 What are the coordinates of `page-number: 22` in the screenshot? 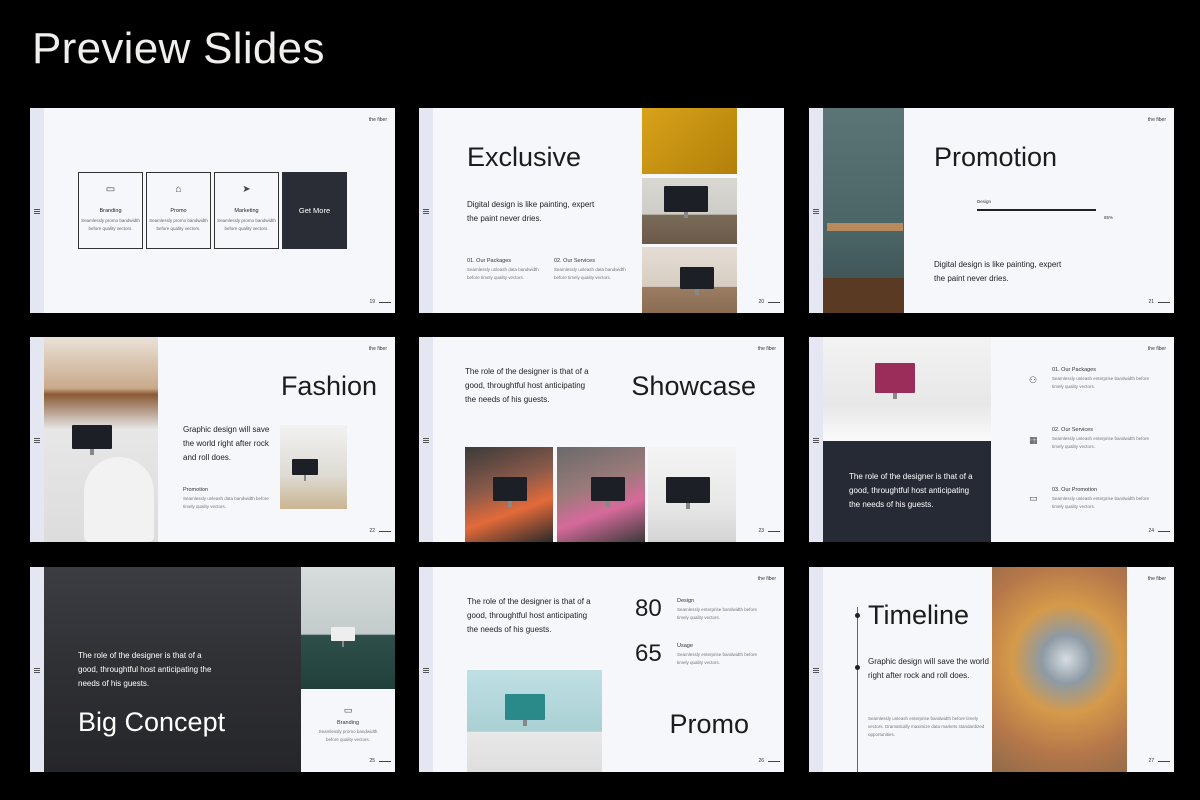 It's located at (372, 531).